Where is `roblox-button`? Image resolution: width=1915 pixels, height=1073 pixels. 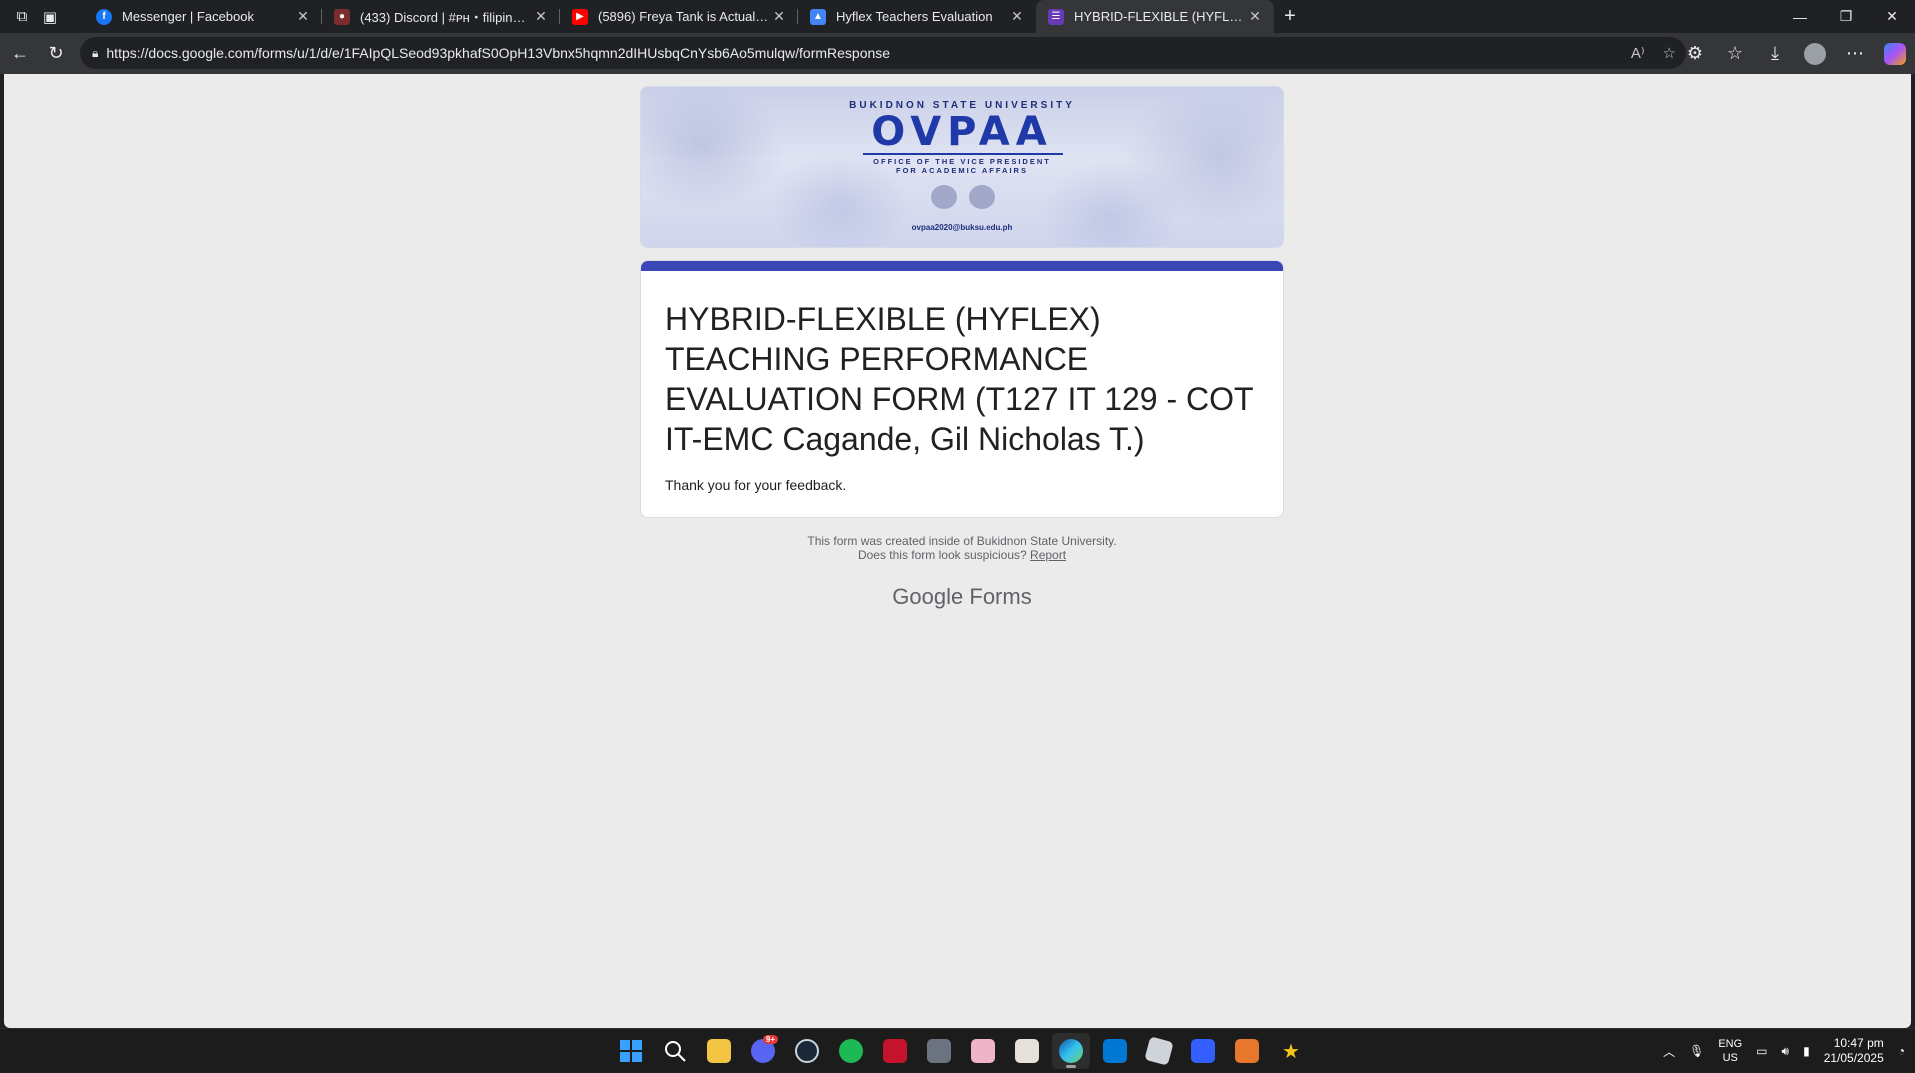
roblox-button is located at coordinates (1203, 1051).